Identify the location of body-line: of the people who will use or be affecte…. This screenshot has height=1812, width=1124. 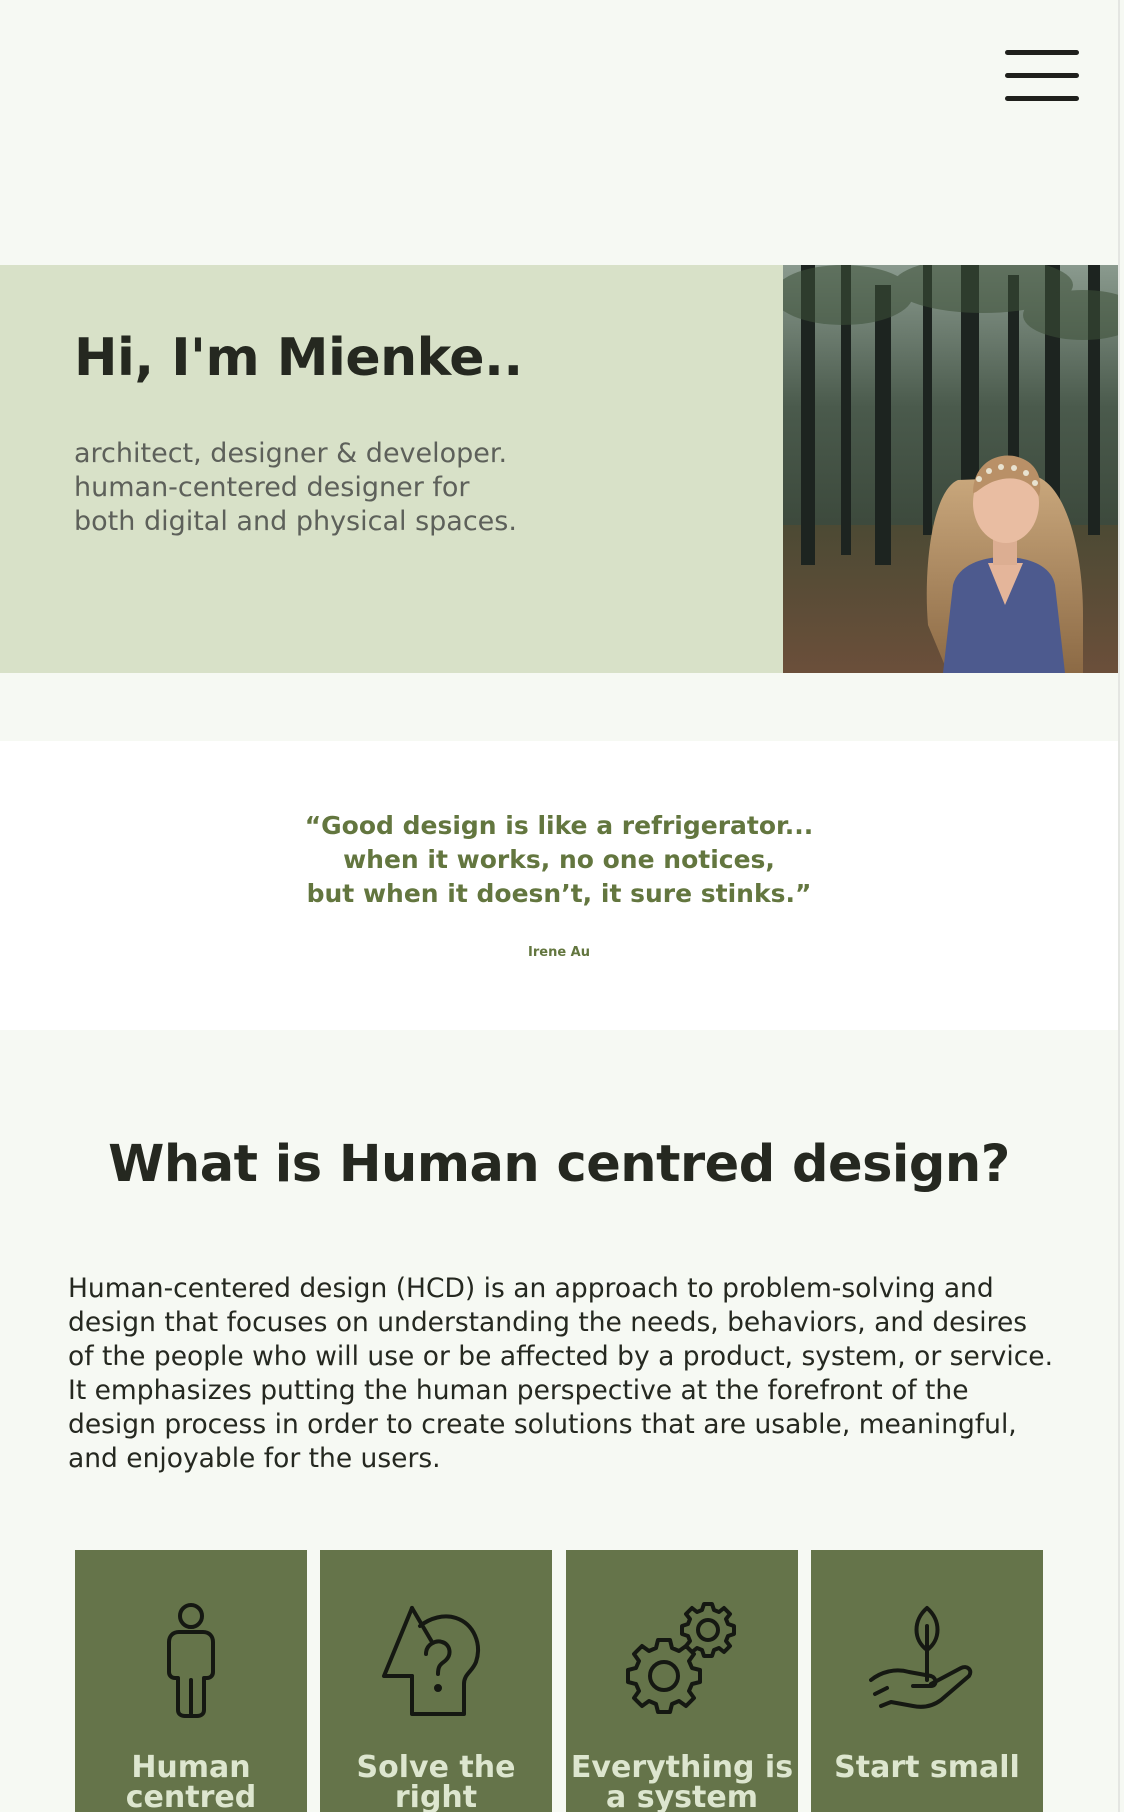
(561, 1356).